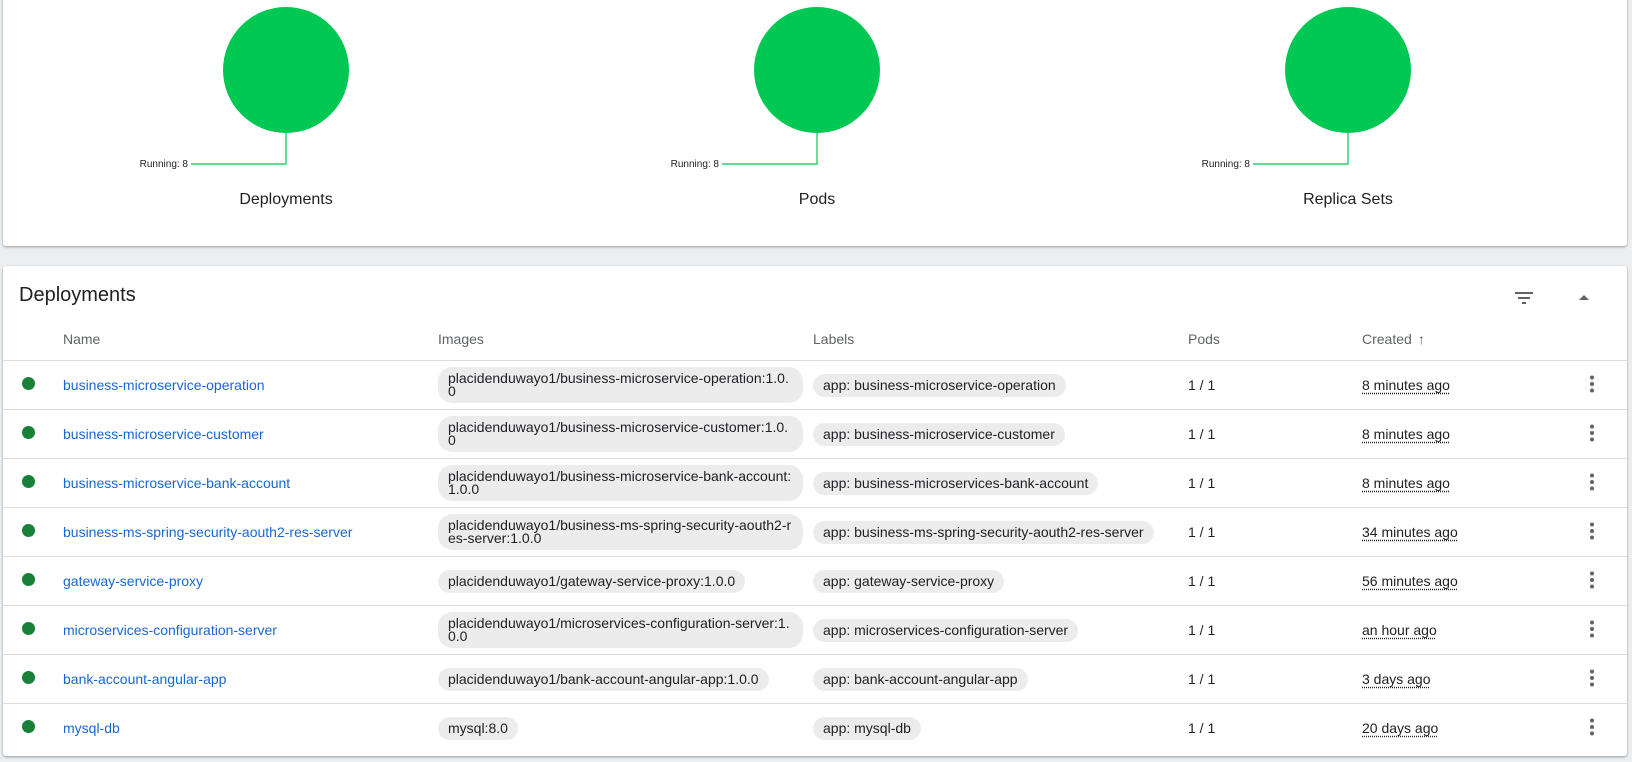  What do you see at coordinates (1348, 70) in the screenshot?
I see `replica-sets-running-slice` at bounding box center [1348, 70].